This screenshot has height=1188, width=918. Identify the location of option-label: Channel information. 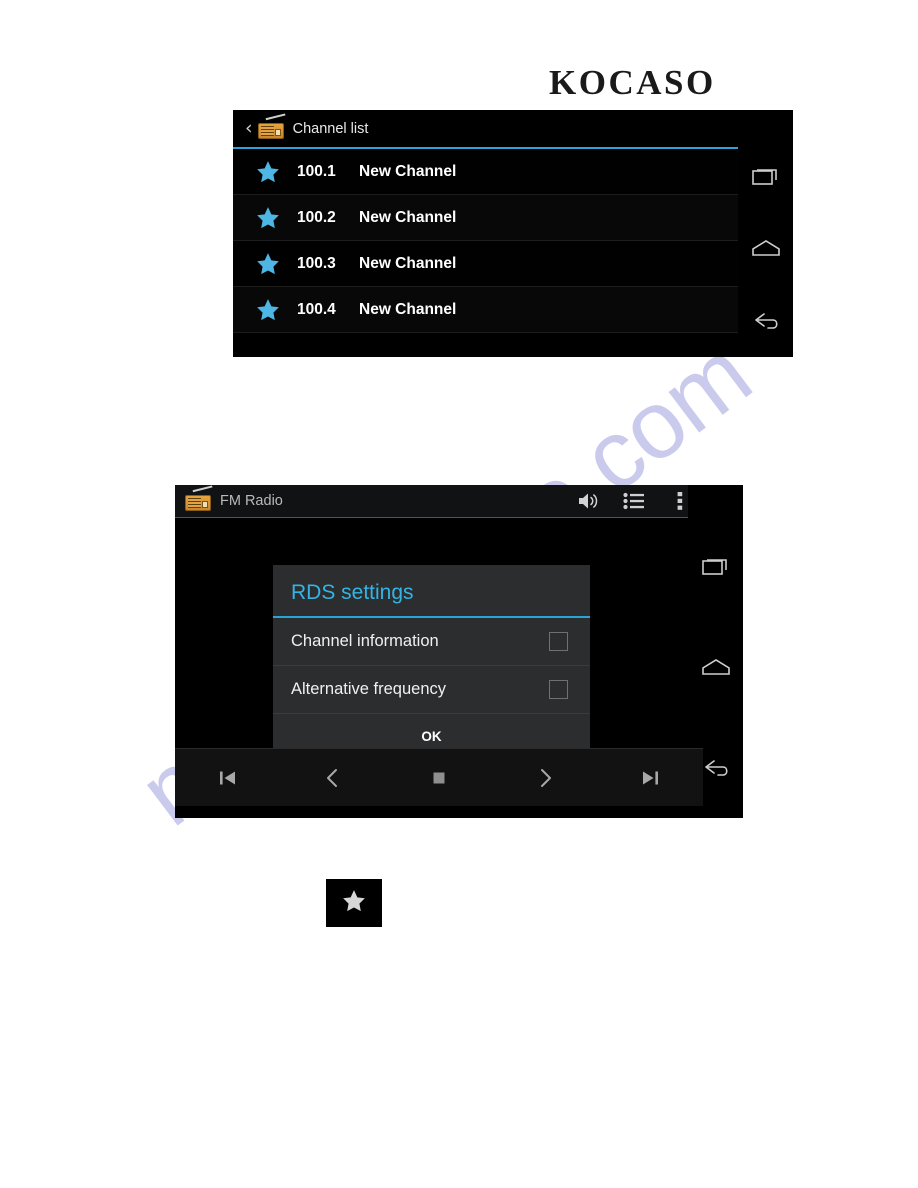
(365, 641).